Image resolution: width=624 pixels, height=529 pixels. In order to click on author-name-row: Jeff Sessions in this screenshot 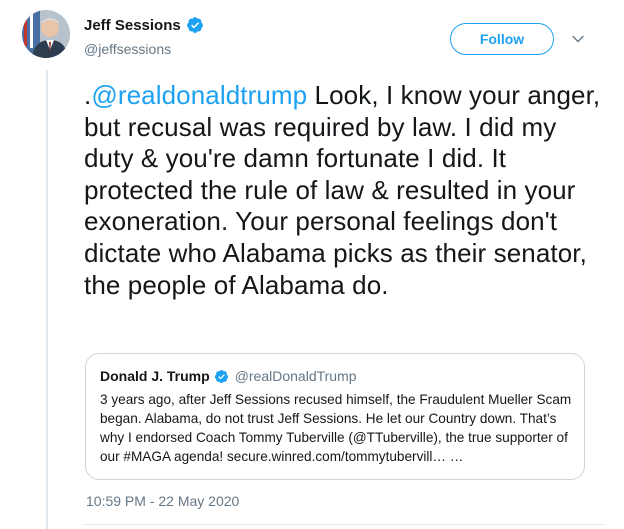, I will do `click(144, 25)`.